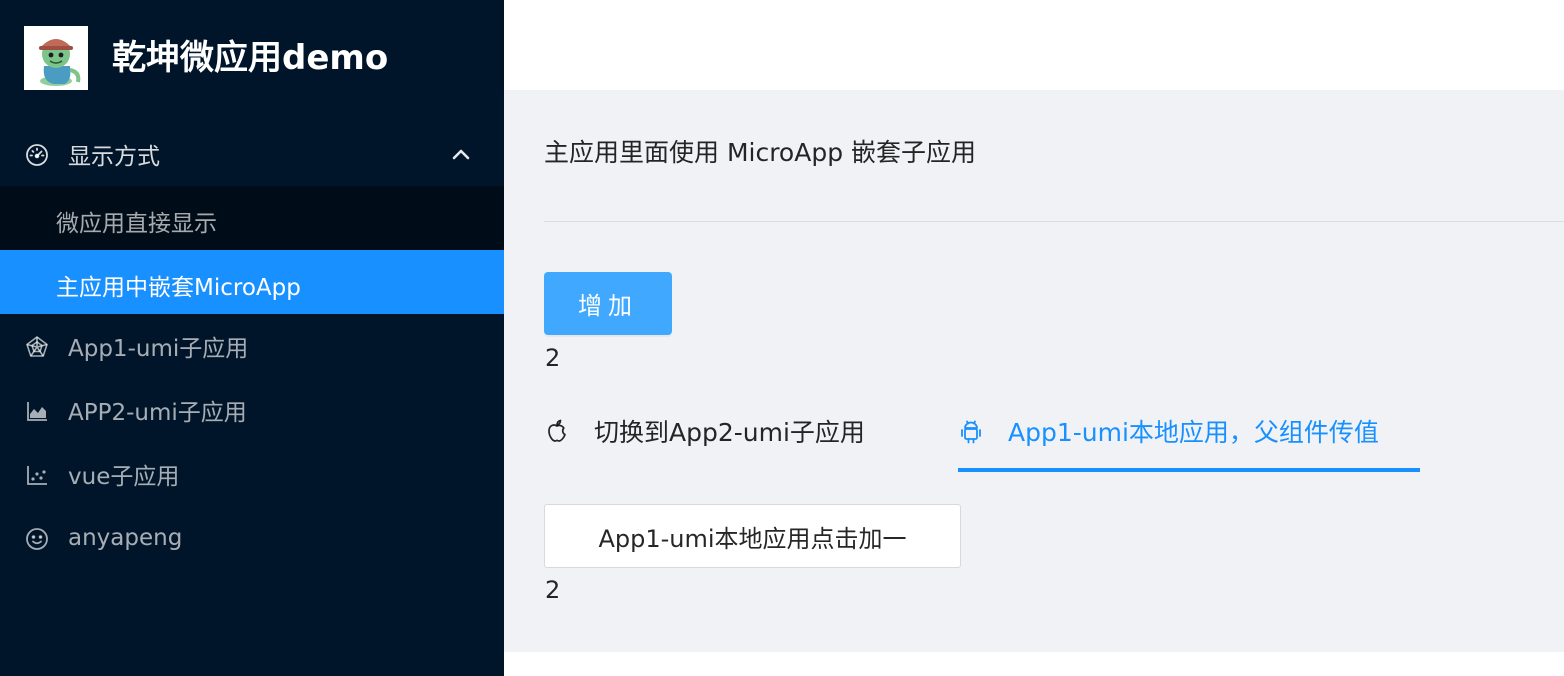  I want to click on sidebar-item-label: App1-umi子应用, so click(158, 349).